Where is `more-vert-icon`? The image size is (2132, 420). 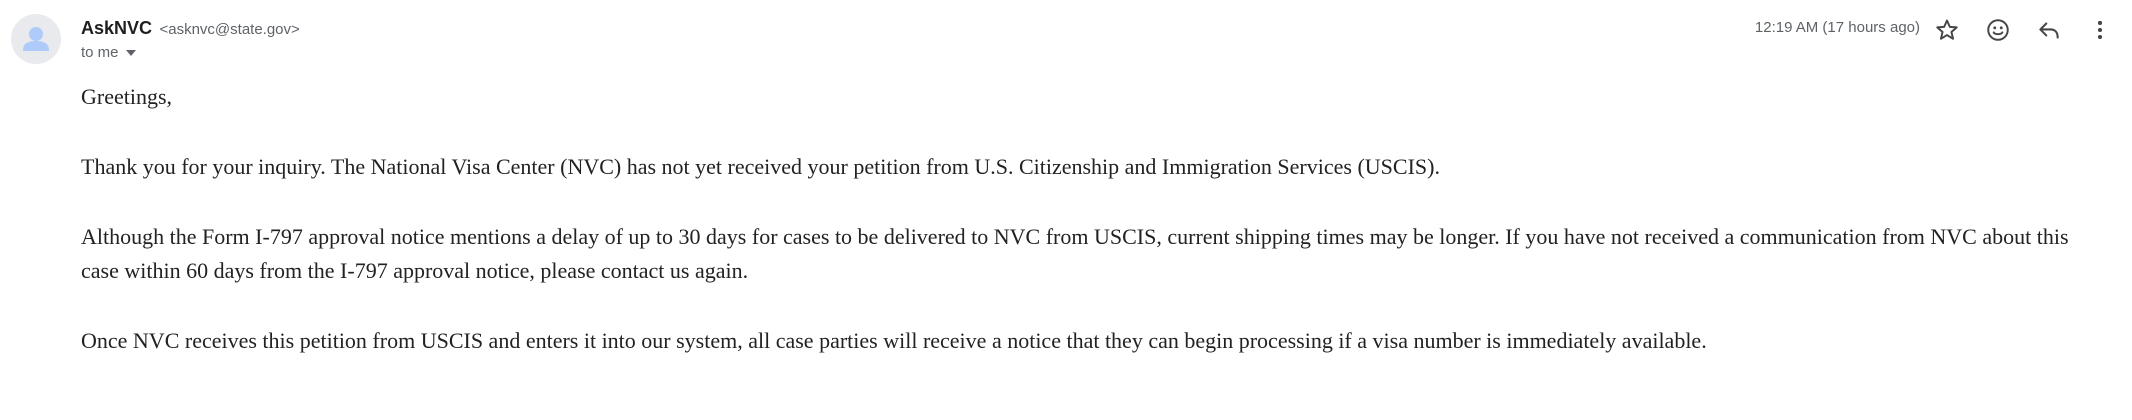 more-vert-icon is located at coordinates (2100, 30).